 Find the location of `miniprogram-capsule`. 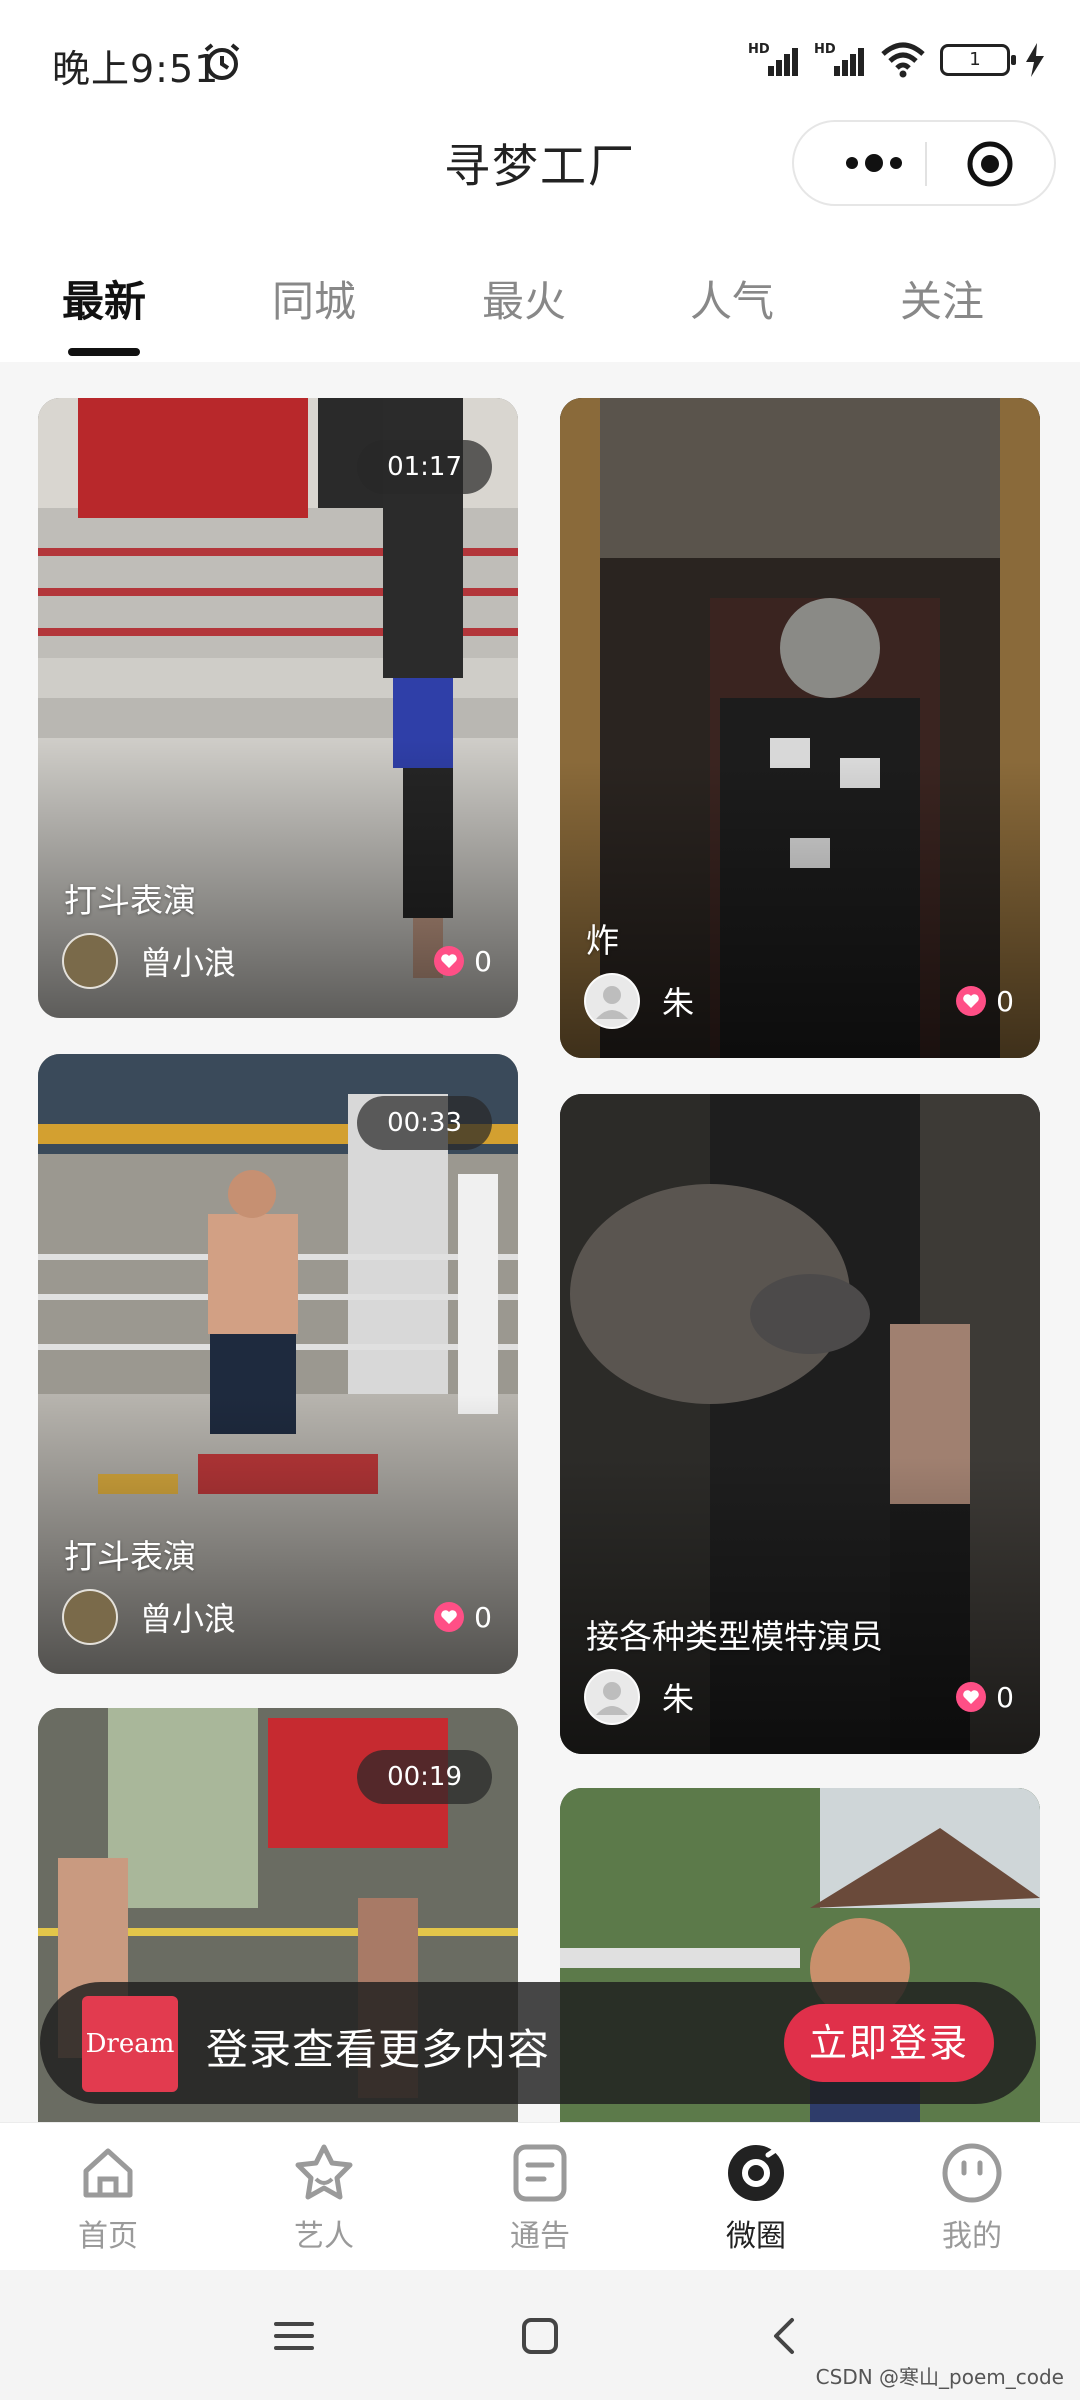

miniprogram-capsule is located at coordinates (924, 163).